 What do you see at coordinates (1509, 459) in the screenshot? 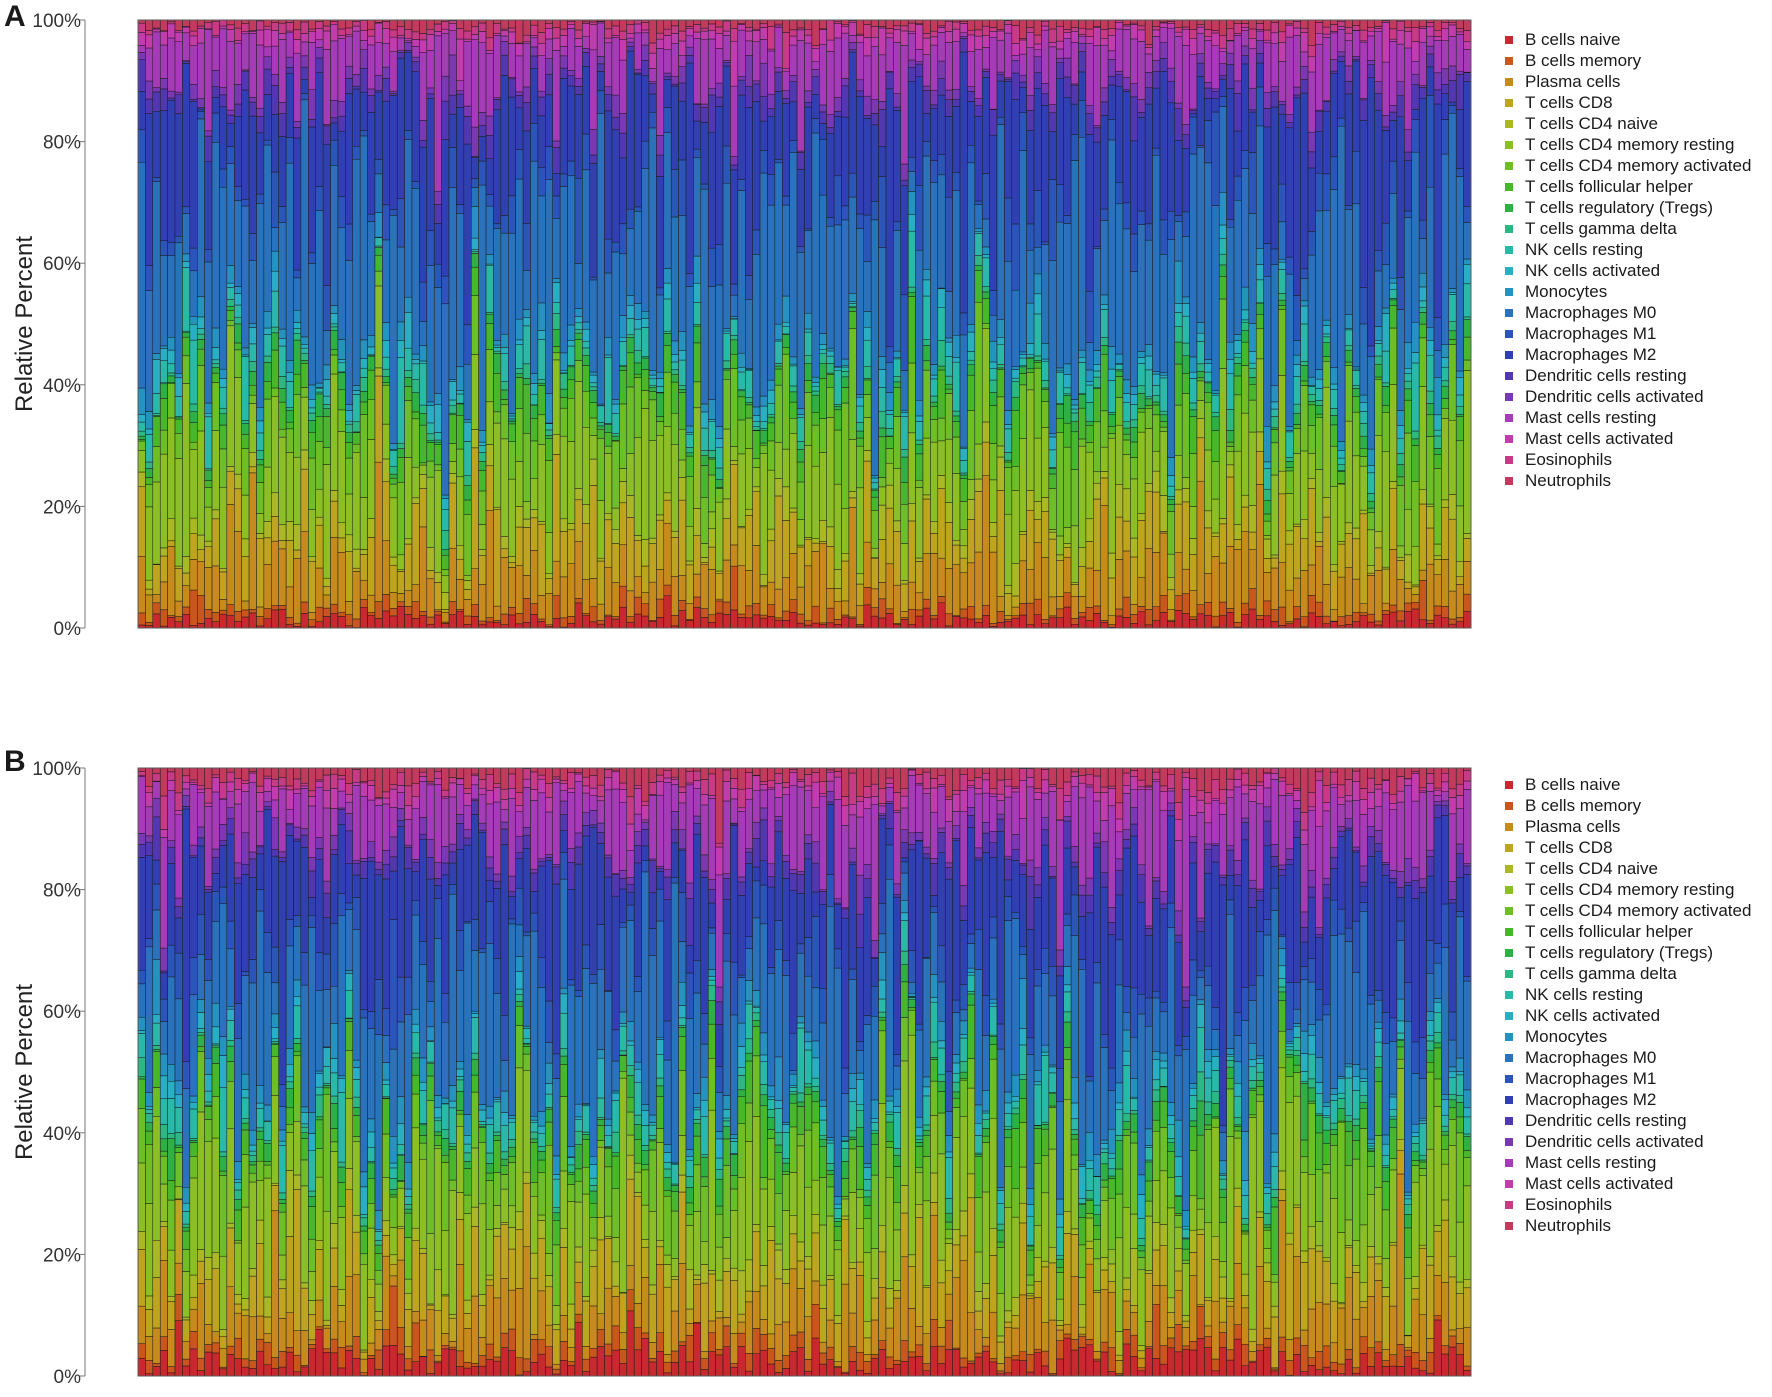
I see `legend-swatch` at bounding box center [1509, 459].